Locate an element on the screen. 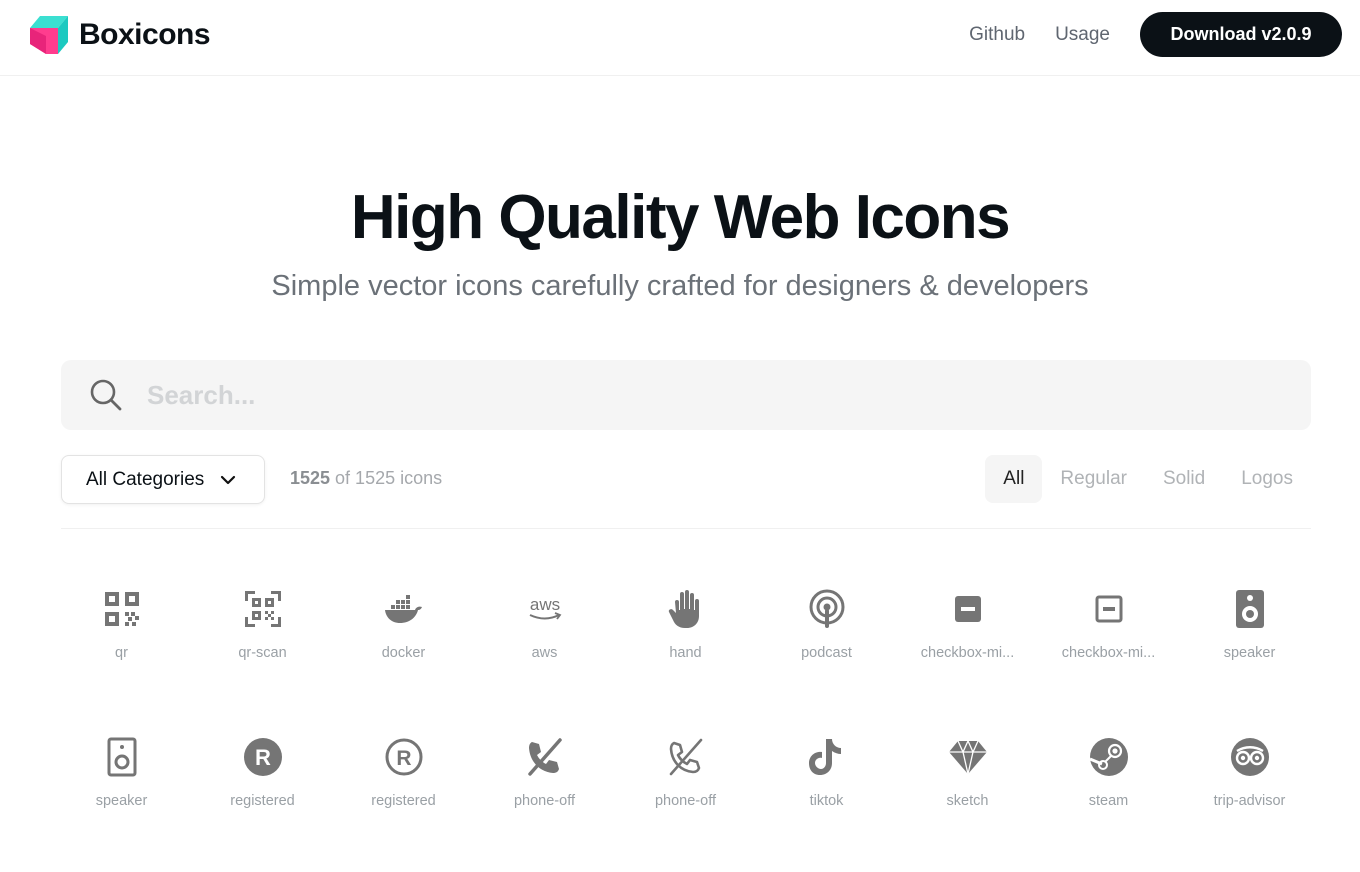  icon-card-trip-advisor: trip-advisor is located at coordinates (1249, 775).